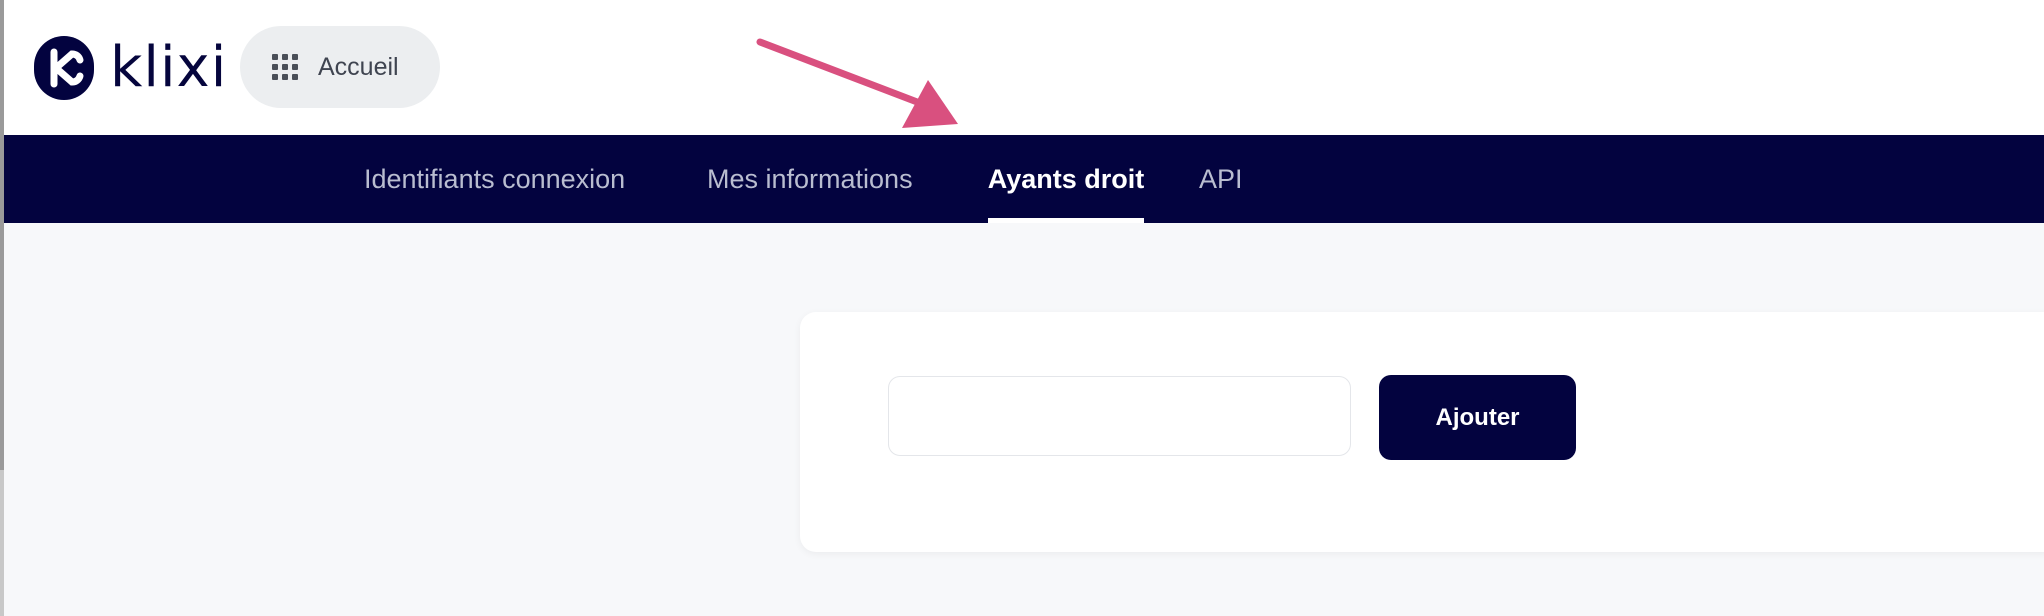 The image size is (2044, 616). I want to click on klixi-logo: klixi, so click(130, 68).